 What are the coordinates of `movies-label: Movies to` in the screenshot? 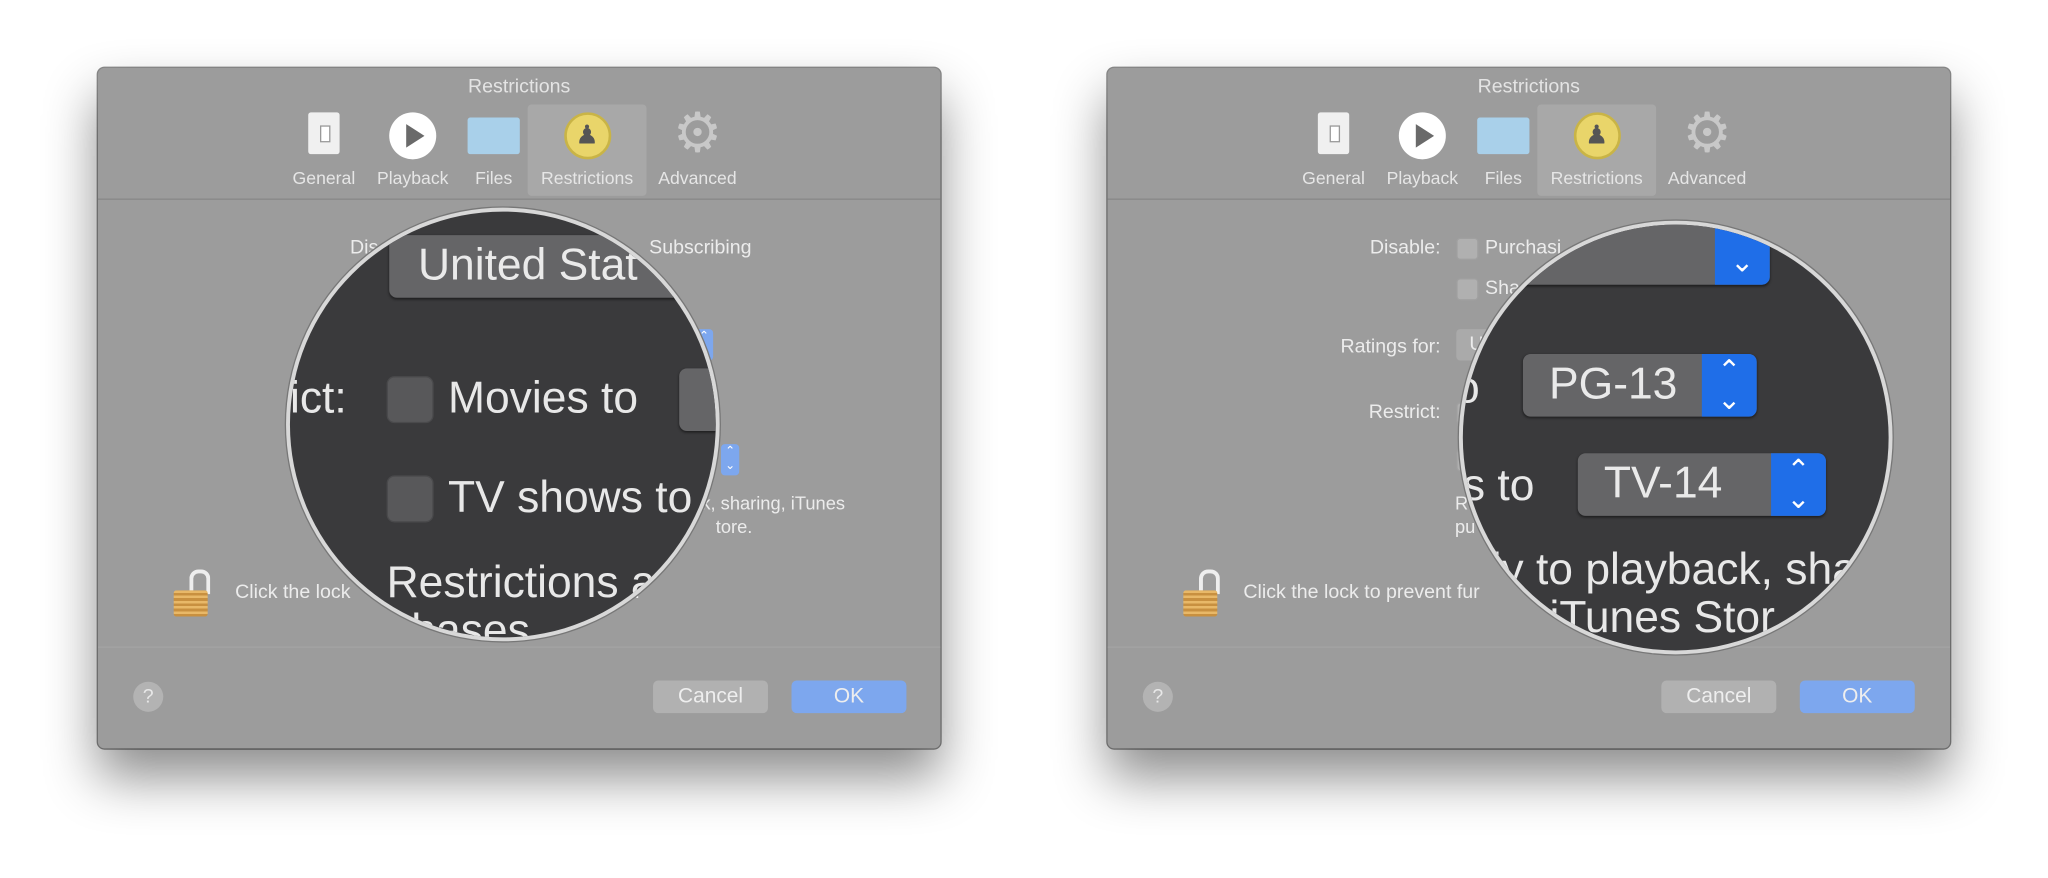 It's located at (543, 398).